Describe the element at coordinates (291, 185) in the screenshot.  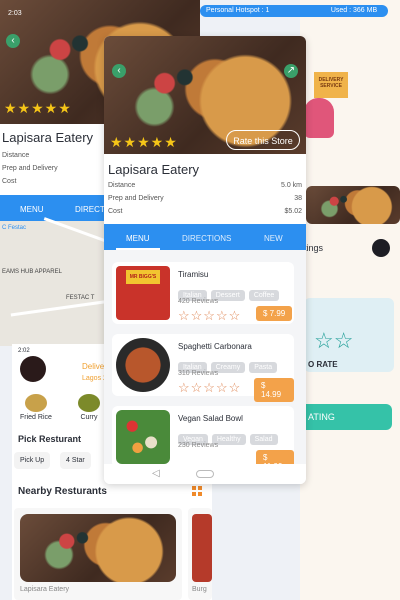
I see `info-value: 5.0 km` at that location.